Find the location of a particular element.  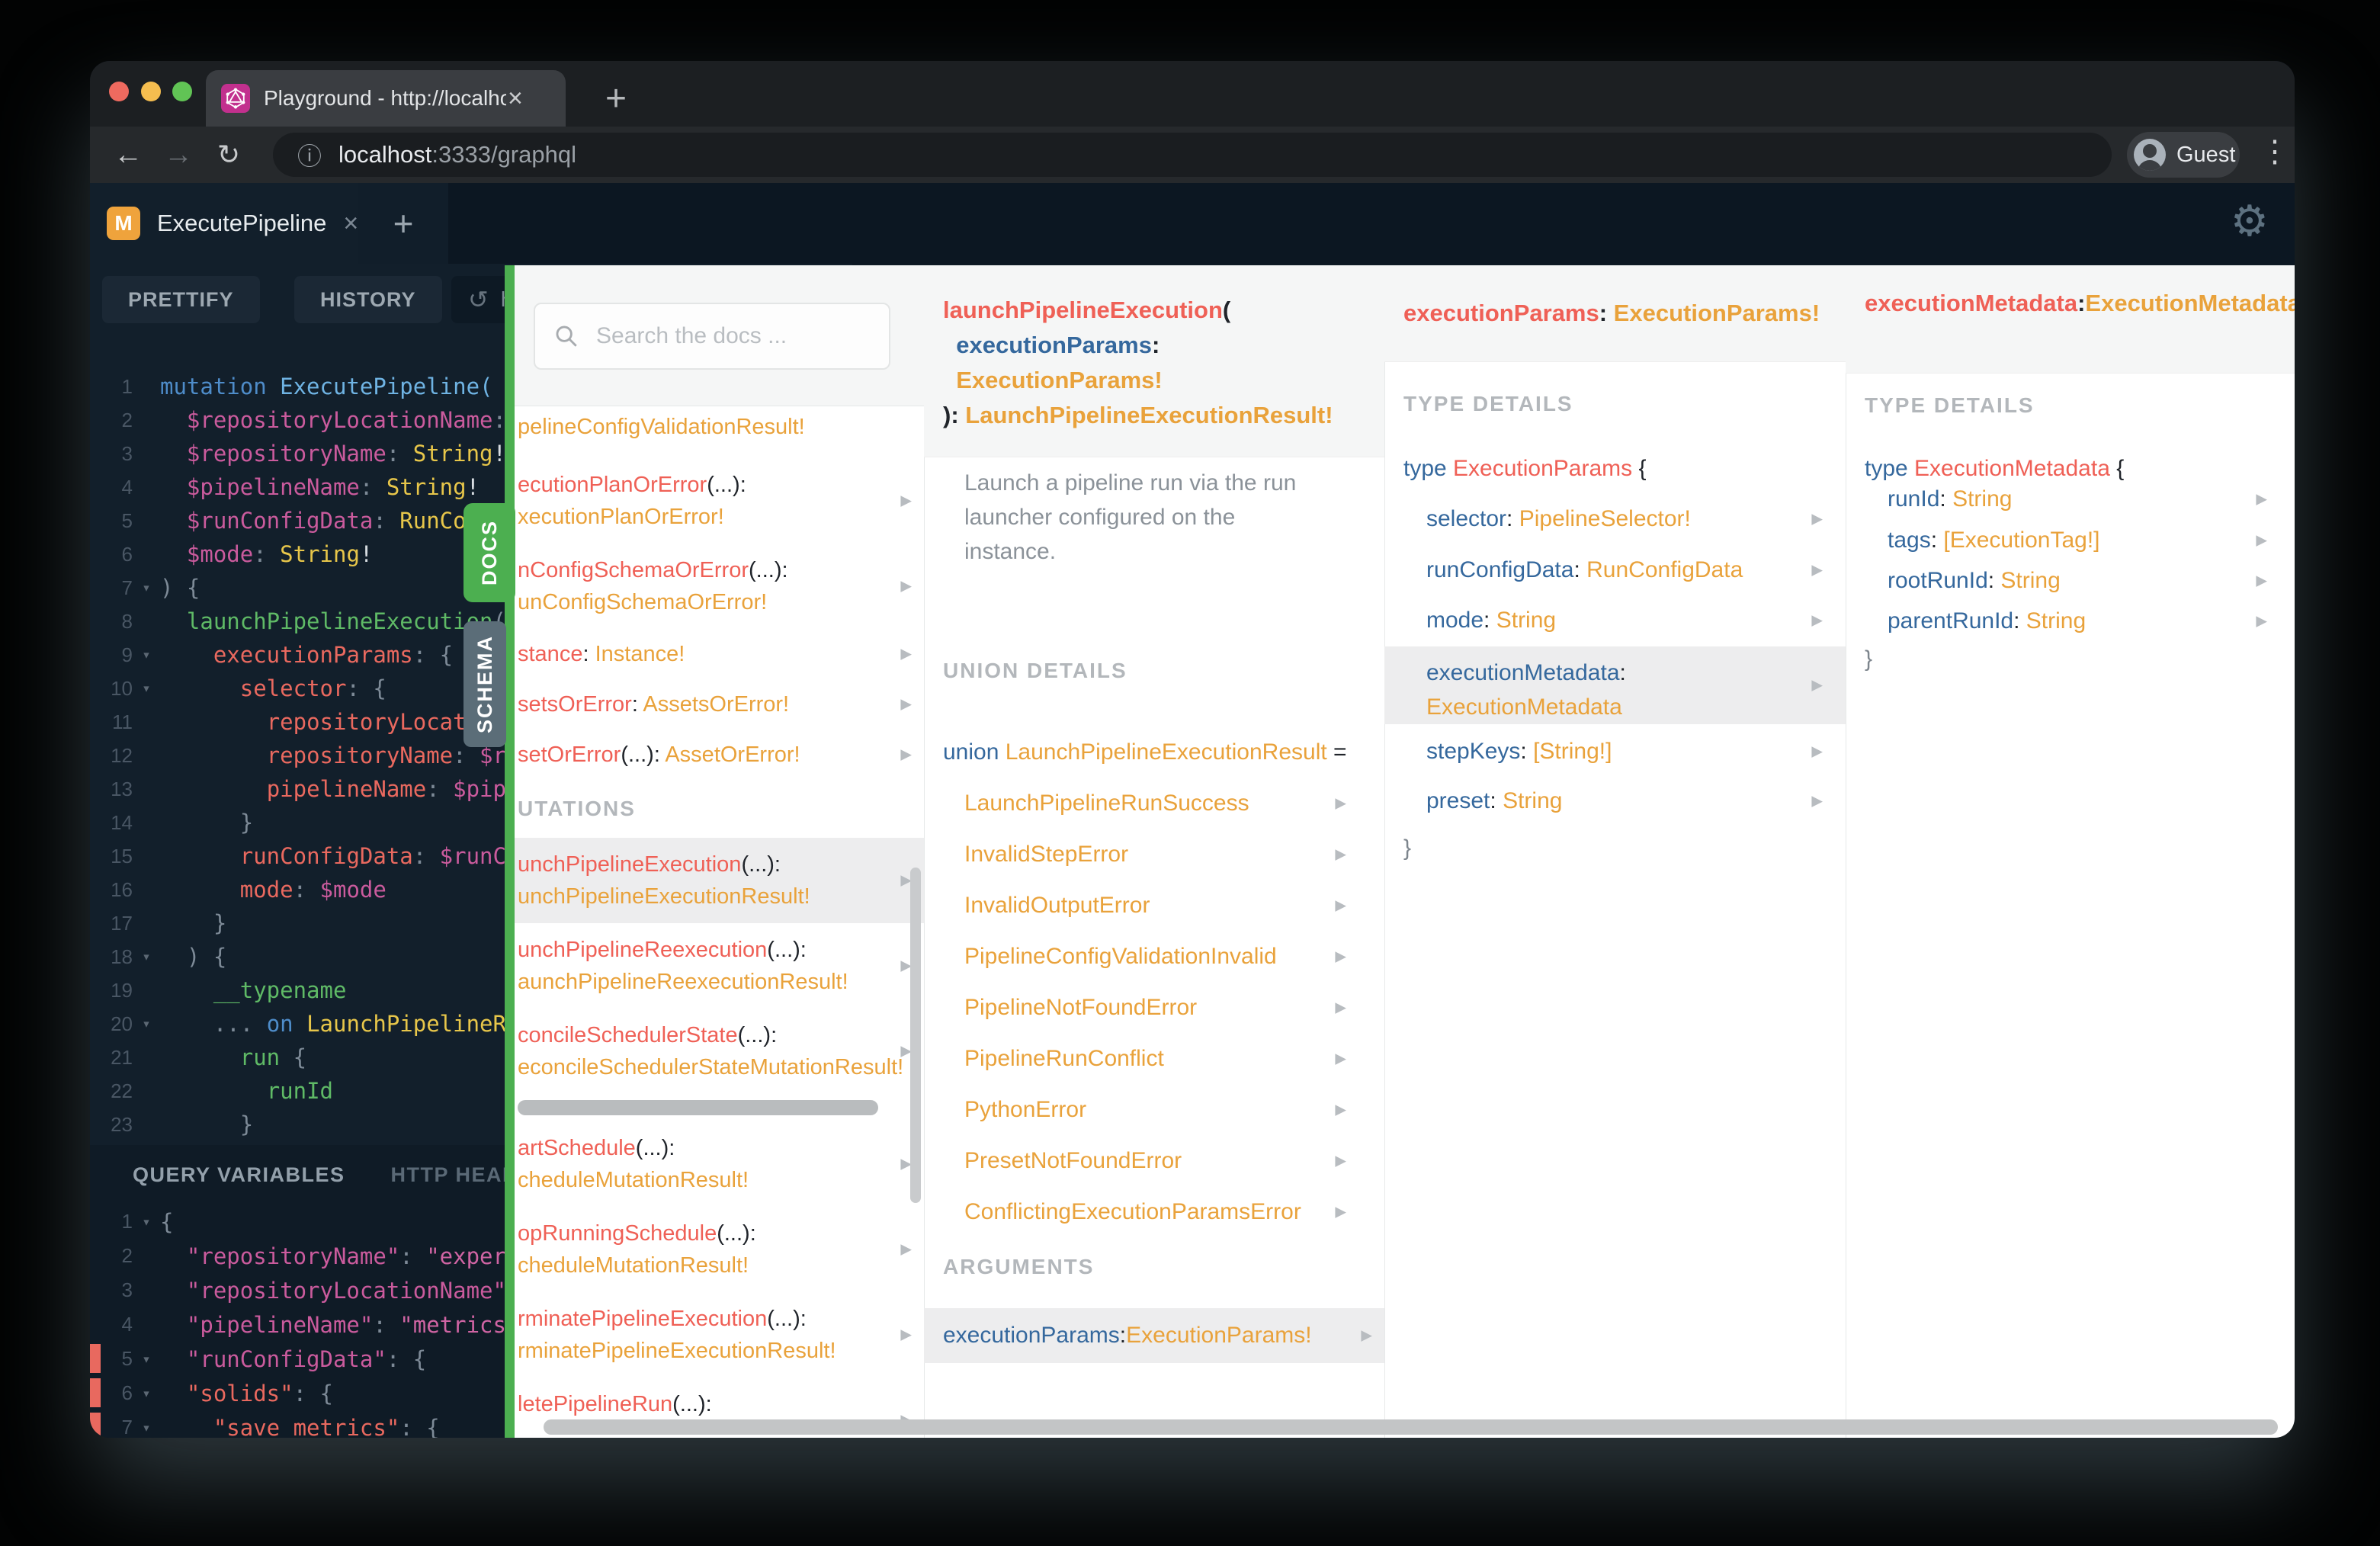

text-segment: xecutionPlanOrError! is located at coordinates (621, 517).